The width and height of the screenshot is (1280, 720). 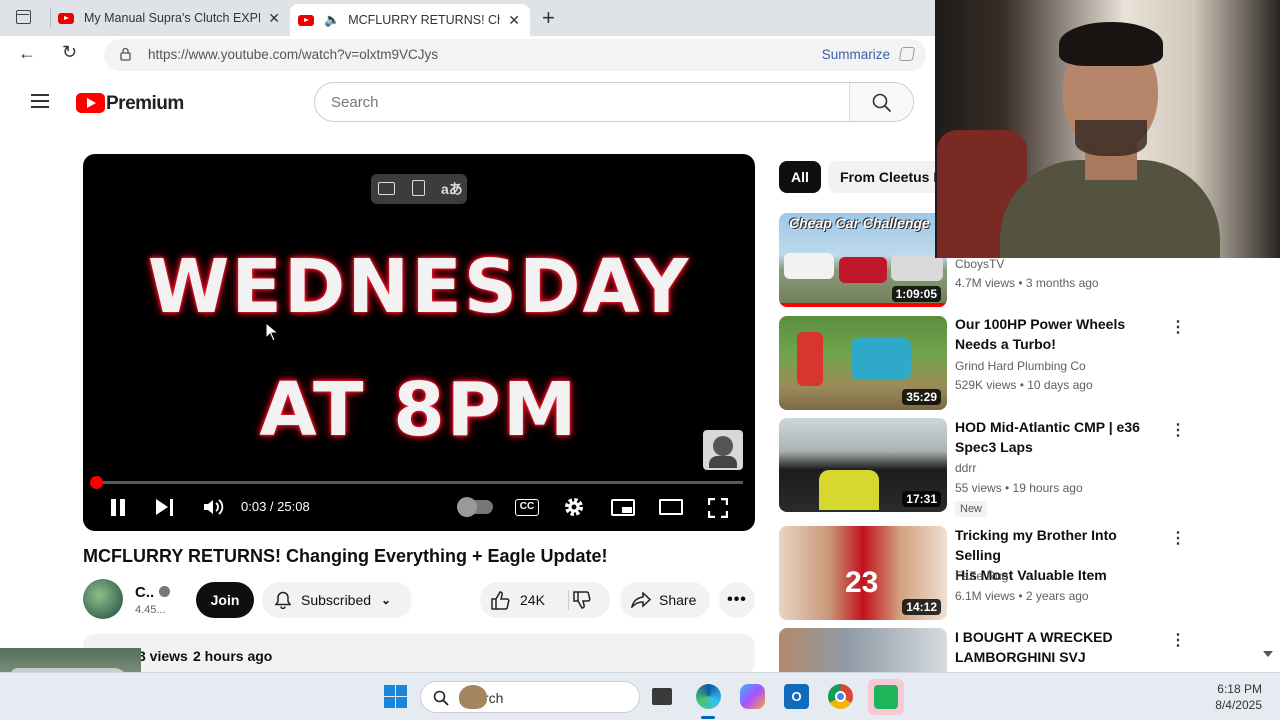 I want to click on like-count: 24K, so click(x=532, y=600).